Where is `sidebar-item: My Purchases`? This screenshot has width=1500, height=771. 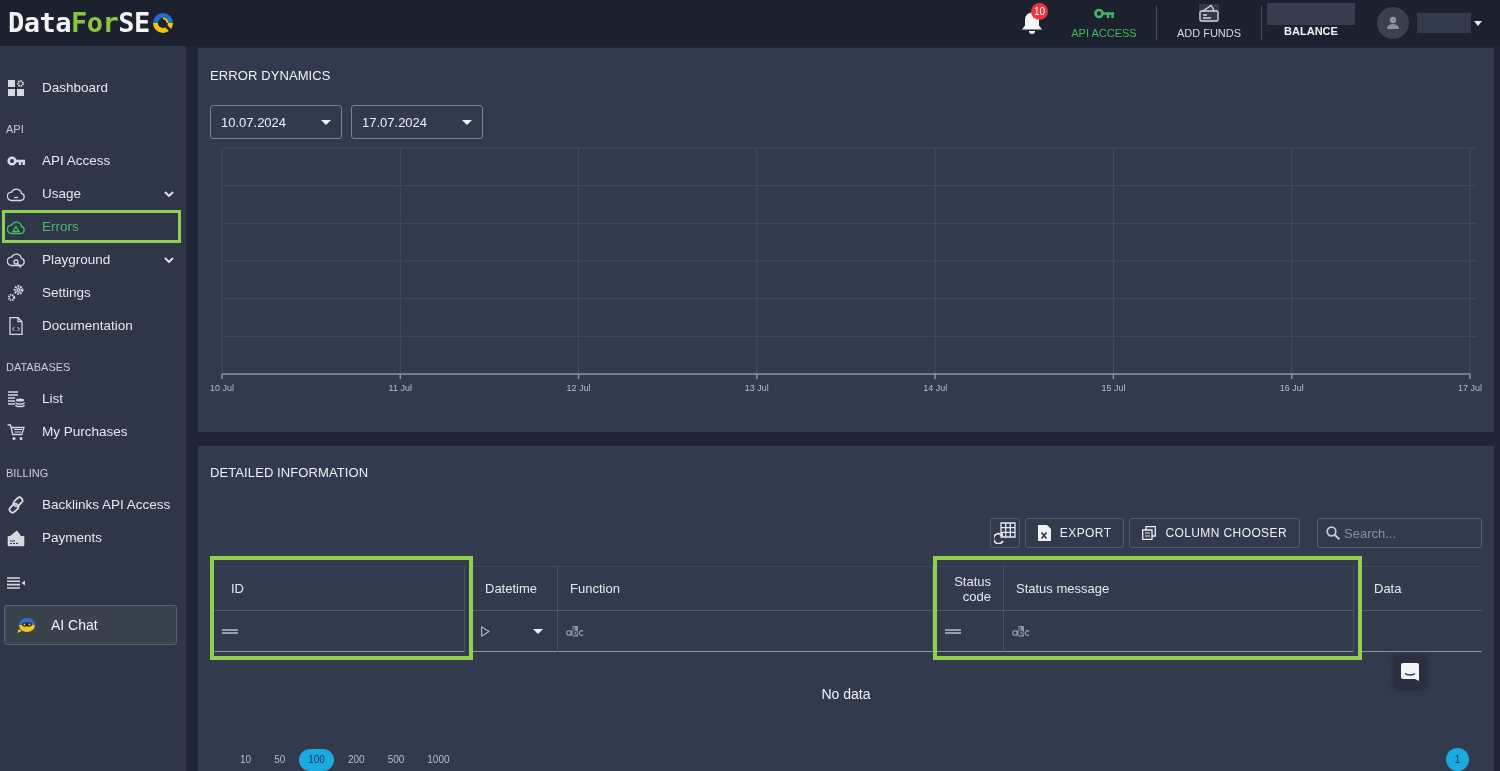
sidebar-item: My Purchases is located at coordinates (91, 431).